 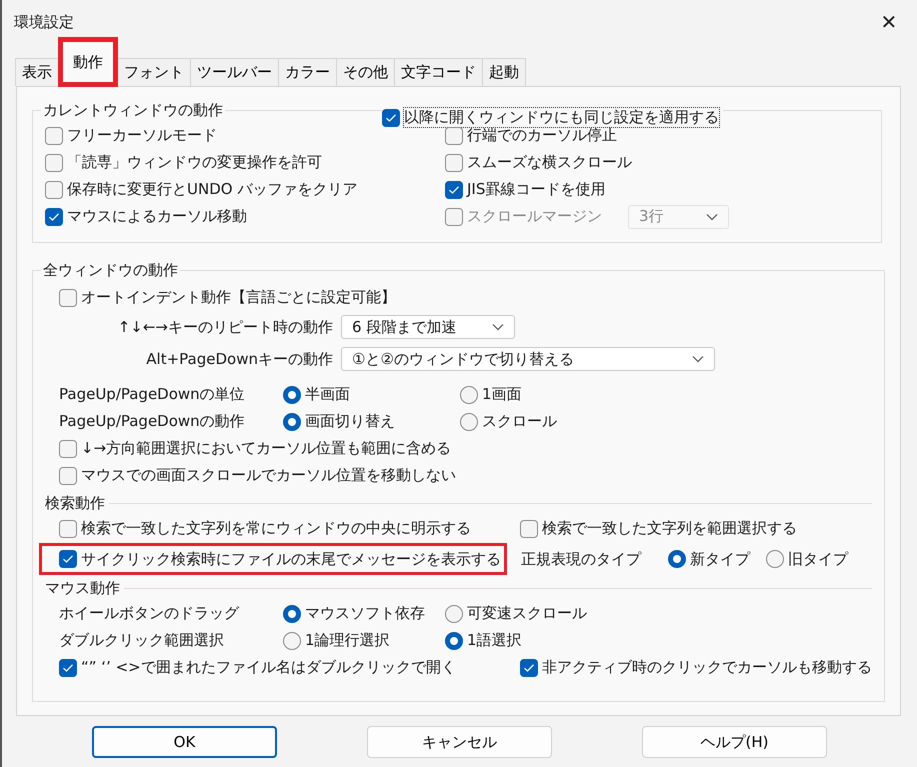 What do you see at coordinates (534, 216) in the screenshot?
I see `checkbox-label: スクロールマージン` at bounding box center [534, 216].